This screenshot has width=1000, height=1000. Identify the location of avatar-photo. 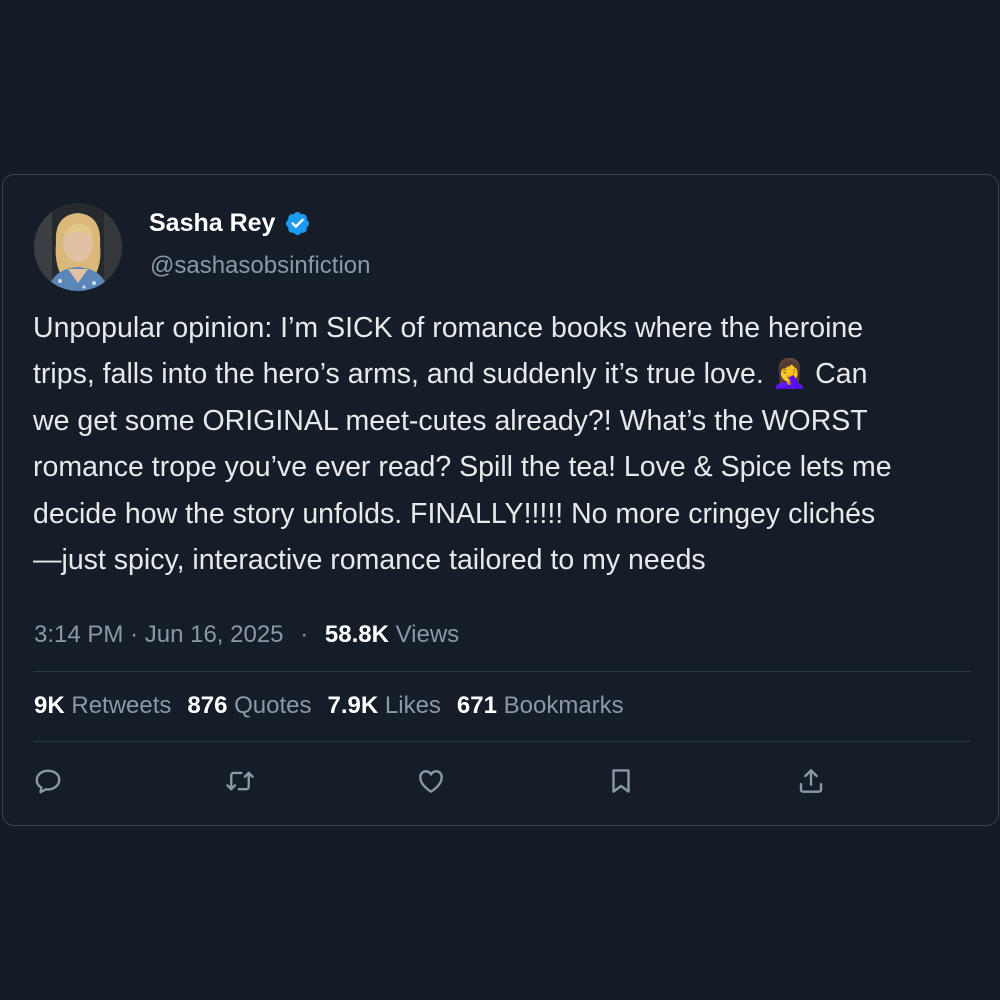
(78, 247).